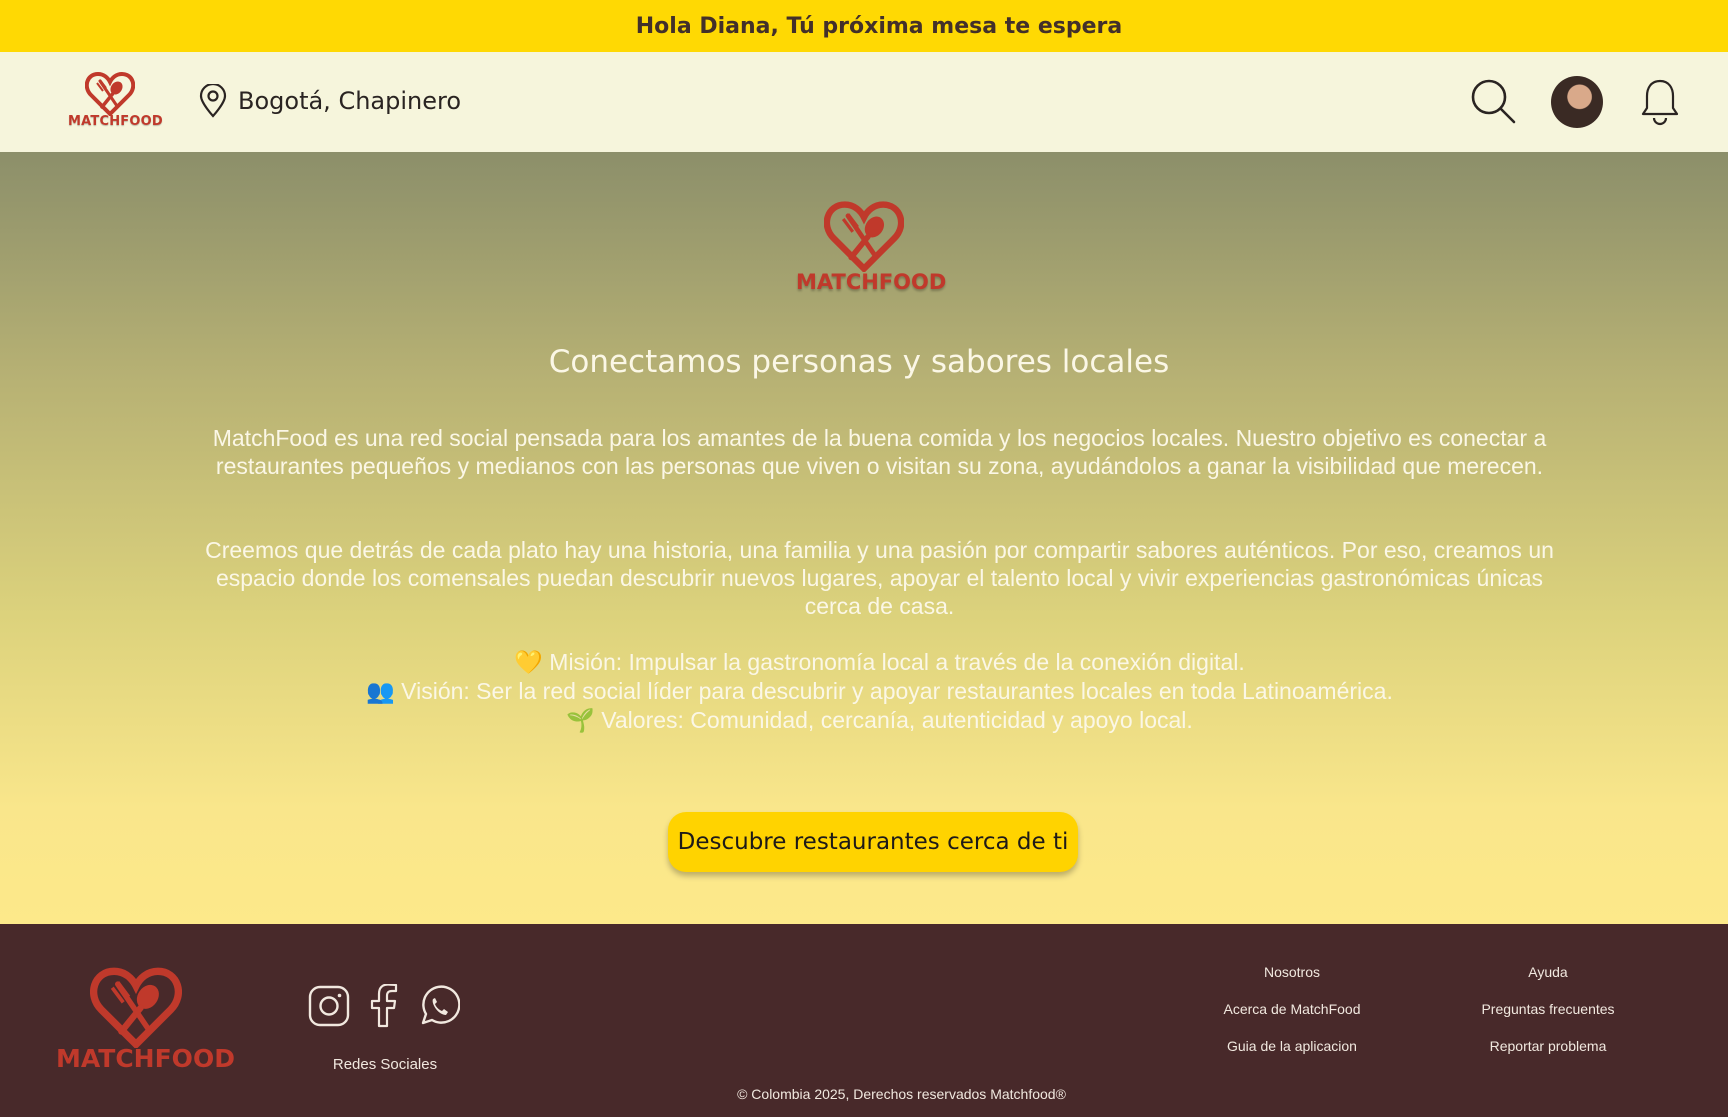  I want to click on notifications-button, so click(1660, 104).